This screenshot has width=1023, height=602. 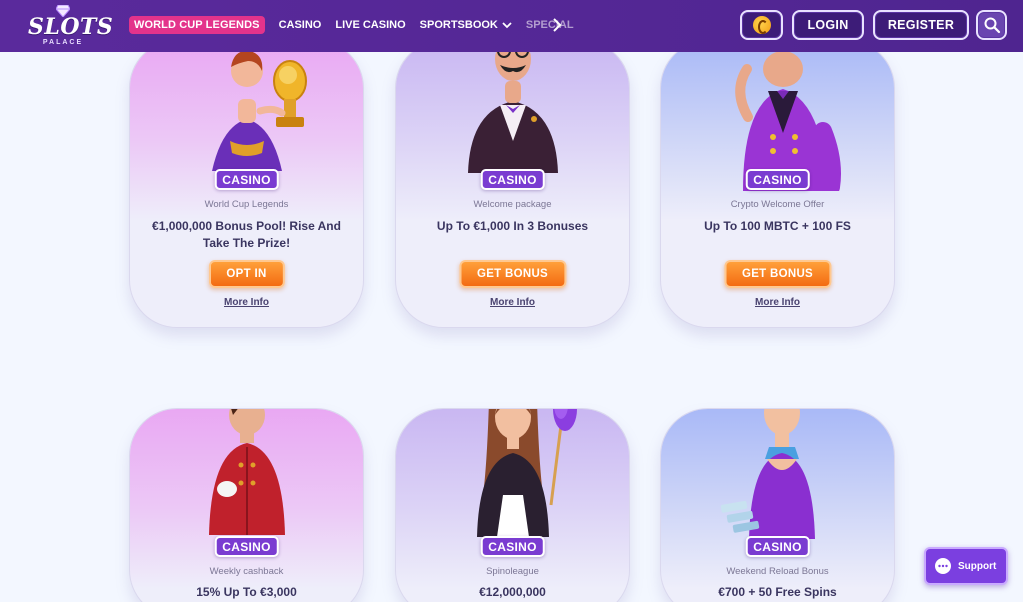 What do you see at coordinates (767, 474) in the screenshot?
I see `stewardess-illustration` at bounding box center [767, 474].